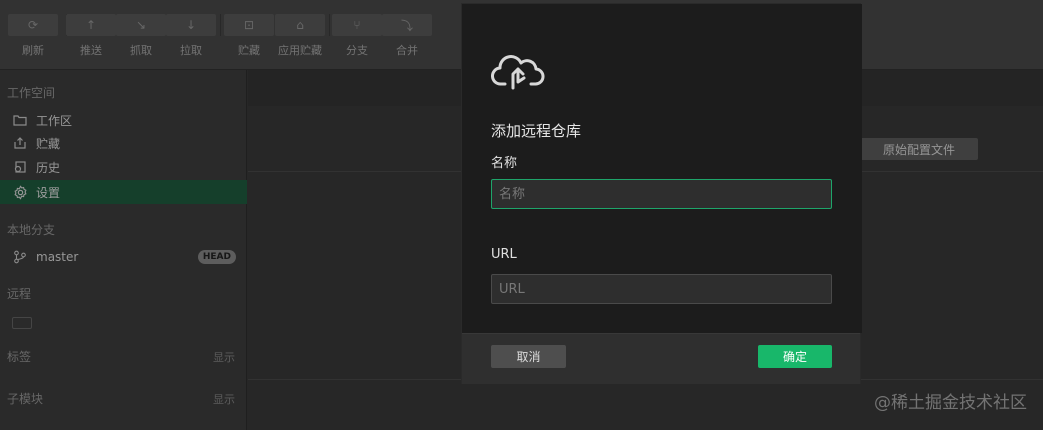 This screenshot has width=1043, height=430. Describe the element at coordinates (661, 289) in the screenshot. I see `remote-url-input` at that location.